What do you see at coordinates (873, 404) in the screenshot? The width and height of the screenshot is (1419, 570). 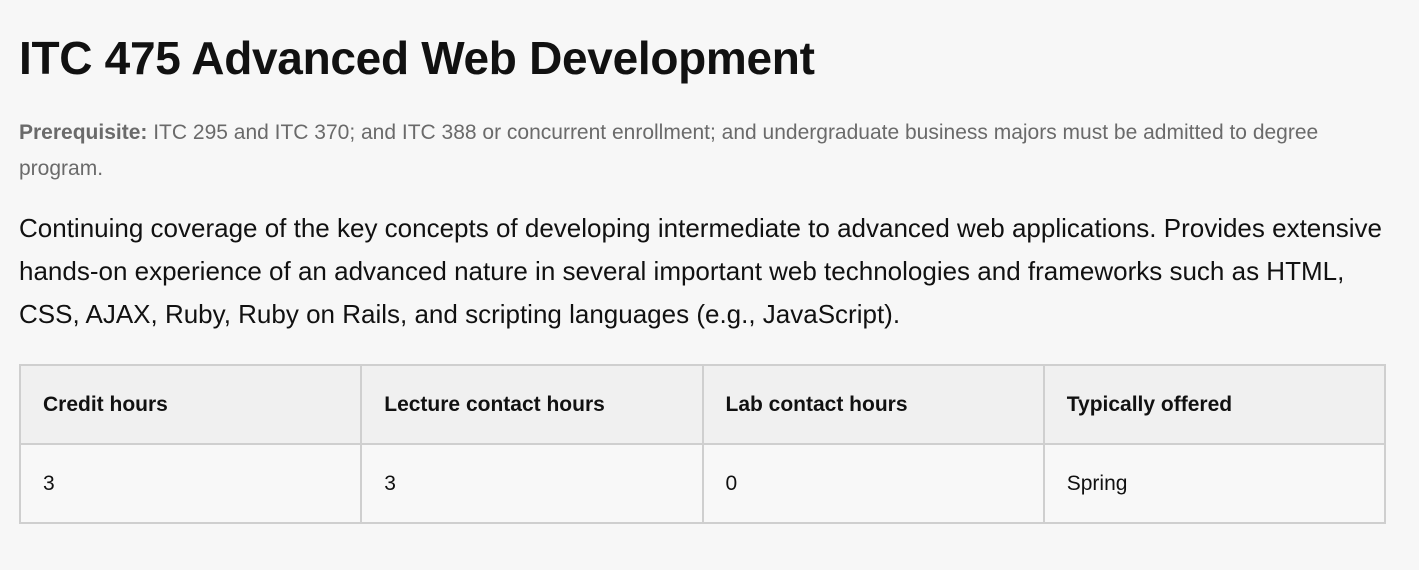 I see `header-lab-contact-hours: Lab contact hours` at bounding box center [873, 404].